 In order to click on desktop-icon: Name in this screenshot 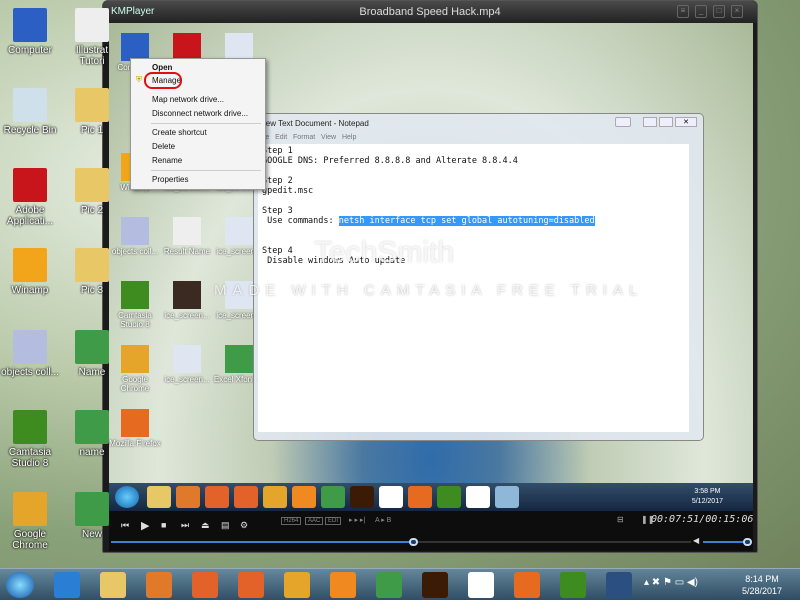, I will do `click(92, 354)`.